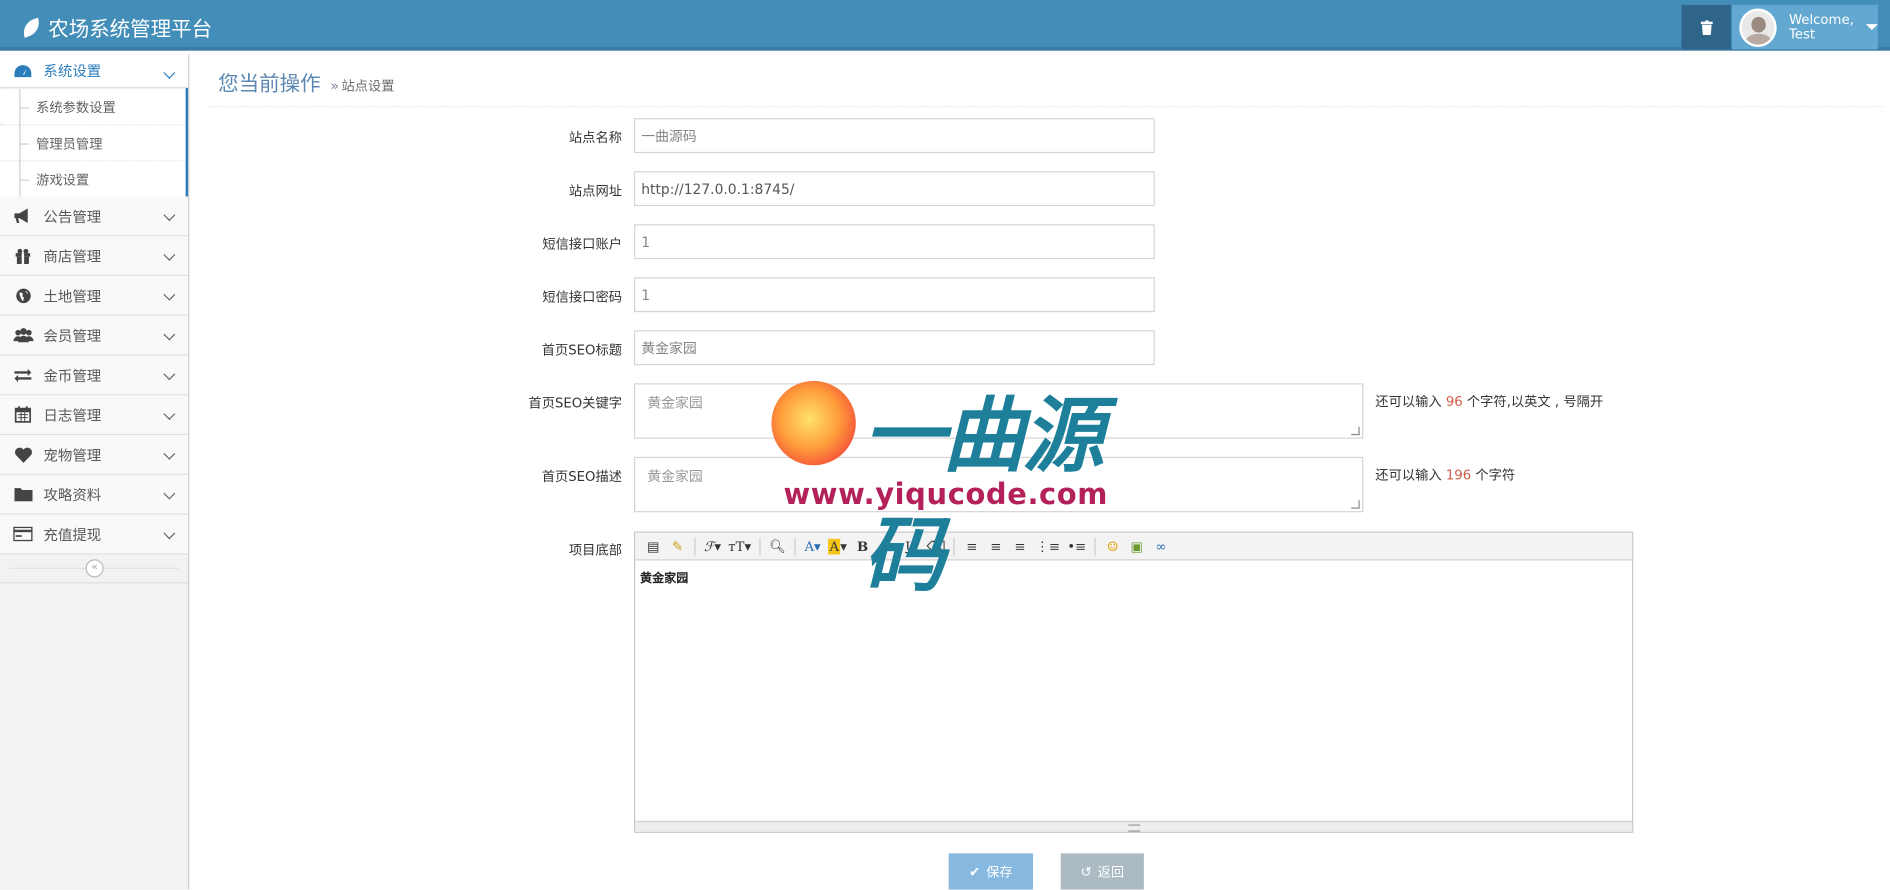 This screenshot has width=1890, height=890. Describe the element at coordinates (974, 872) in the screenshot. I see `check-icon: ✔` at that location.